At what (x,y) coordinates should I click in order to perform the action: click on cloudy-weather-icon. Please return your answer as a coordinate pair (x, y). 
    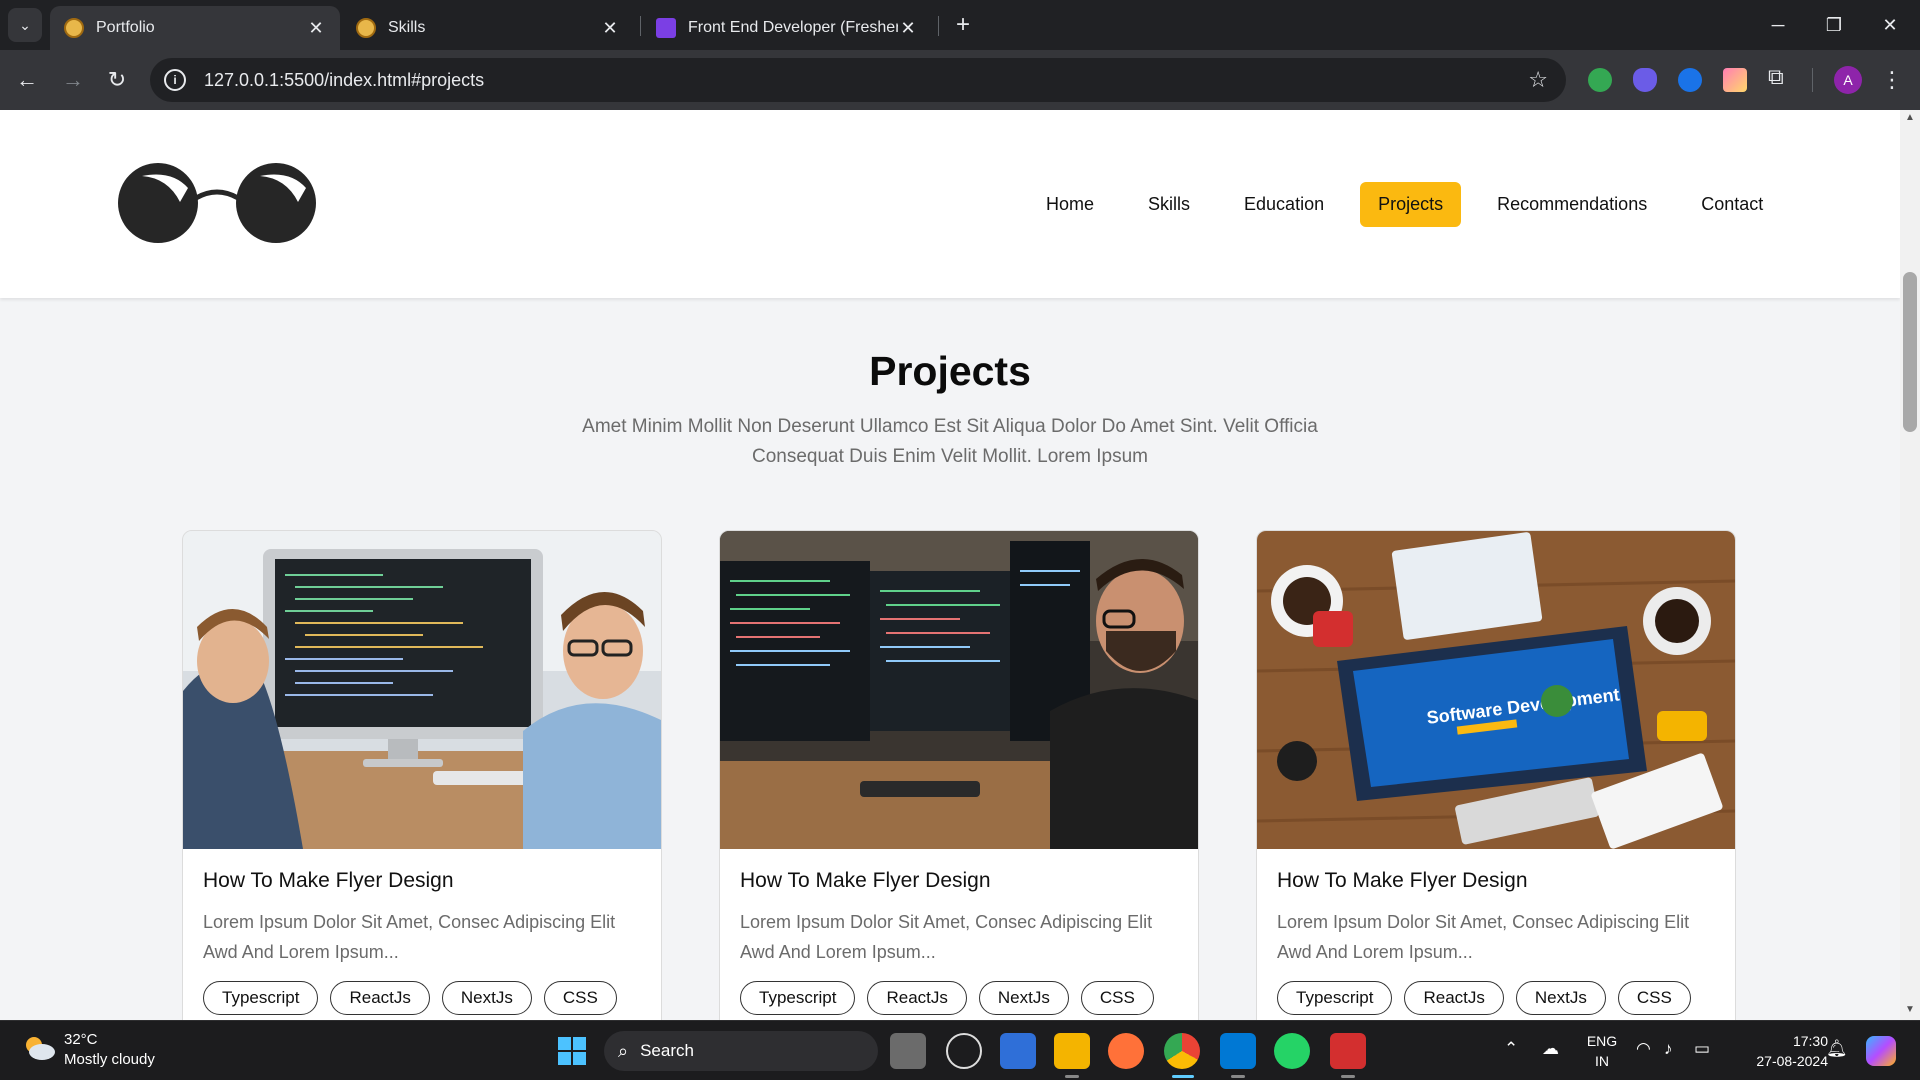
    Looking at the image, I should click on (39, 1048).